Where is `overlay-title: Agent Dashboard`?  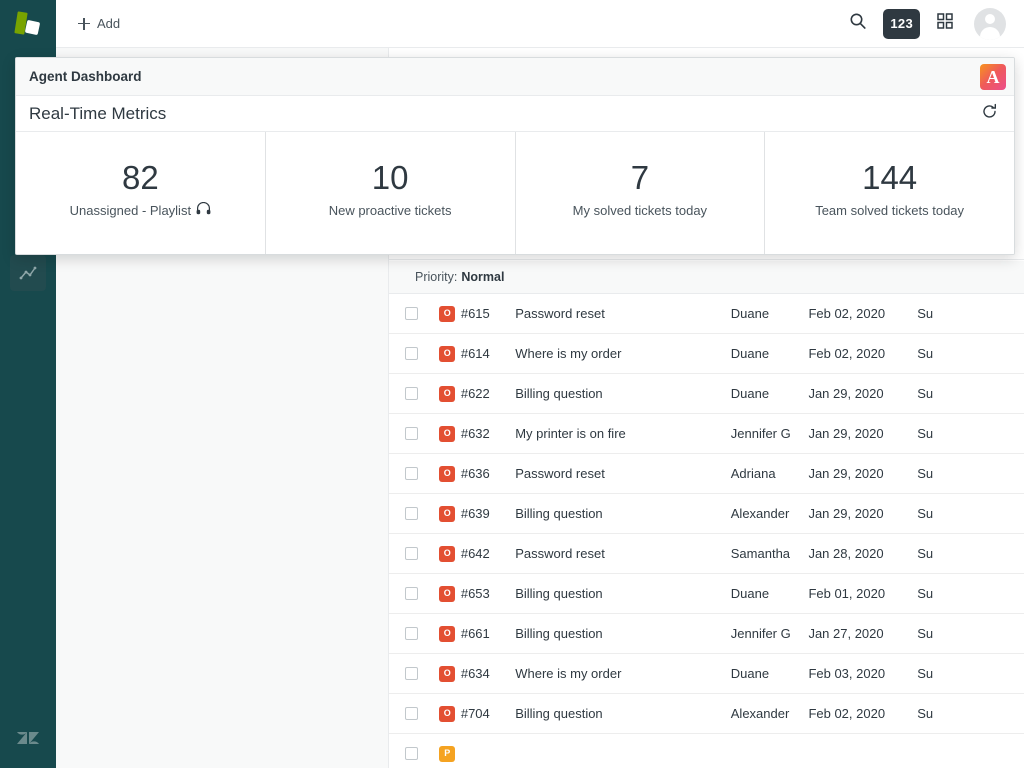
overlay-title: Agent Dashboard is located at coordinates (85, 76).